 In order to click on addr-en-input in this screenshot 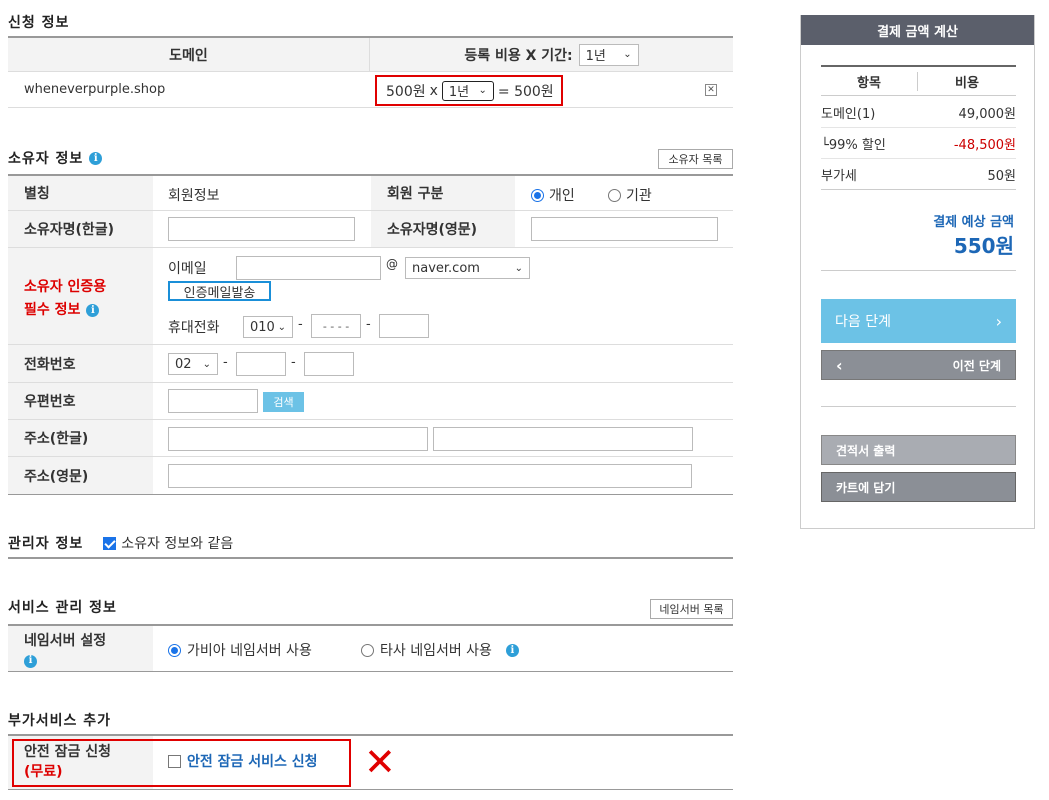, I will do `click(430, 476)`.